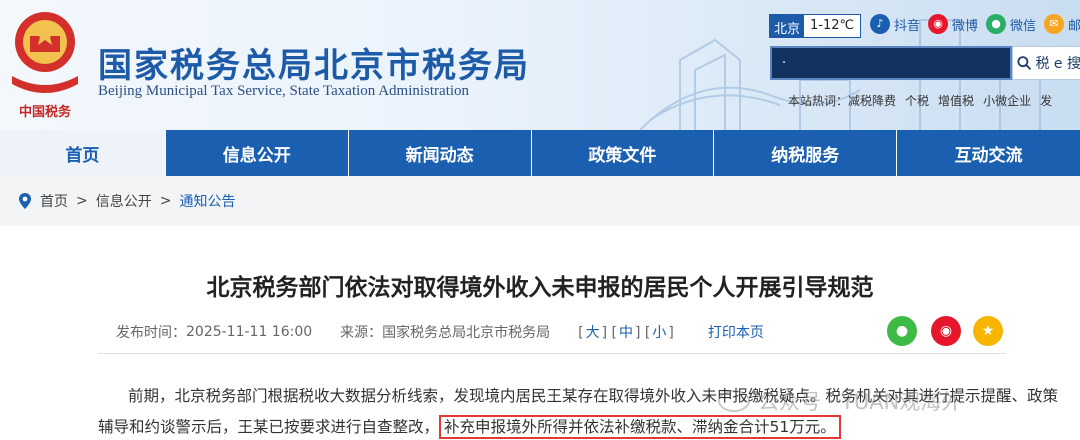 This screenshot has height=440, width=1080. I want to click on print-button: 打印本页, so click(736, 332).